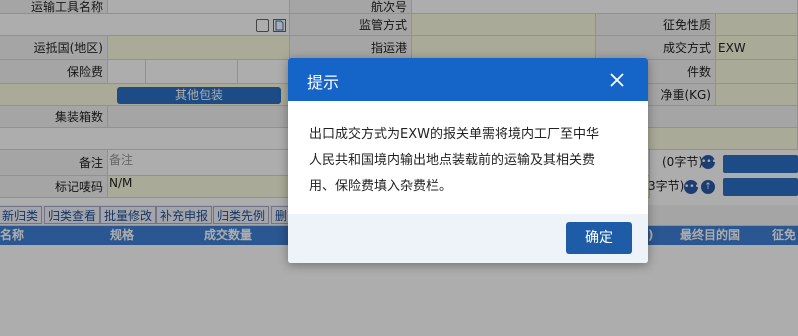  What do you see at coordinates (617, 80) in the screenshot?
I see `close-icon` at bounding box center [617, 80].